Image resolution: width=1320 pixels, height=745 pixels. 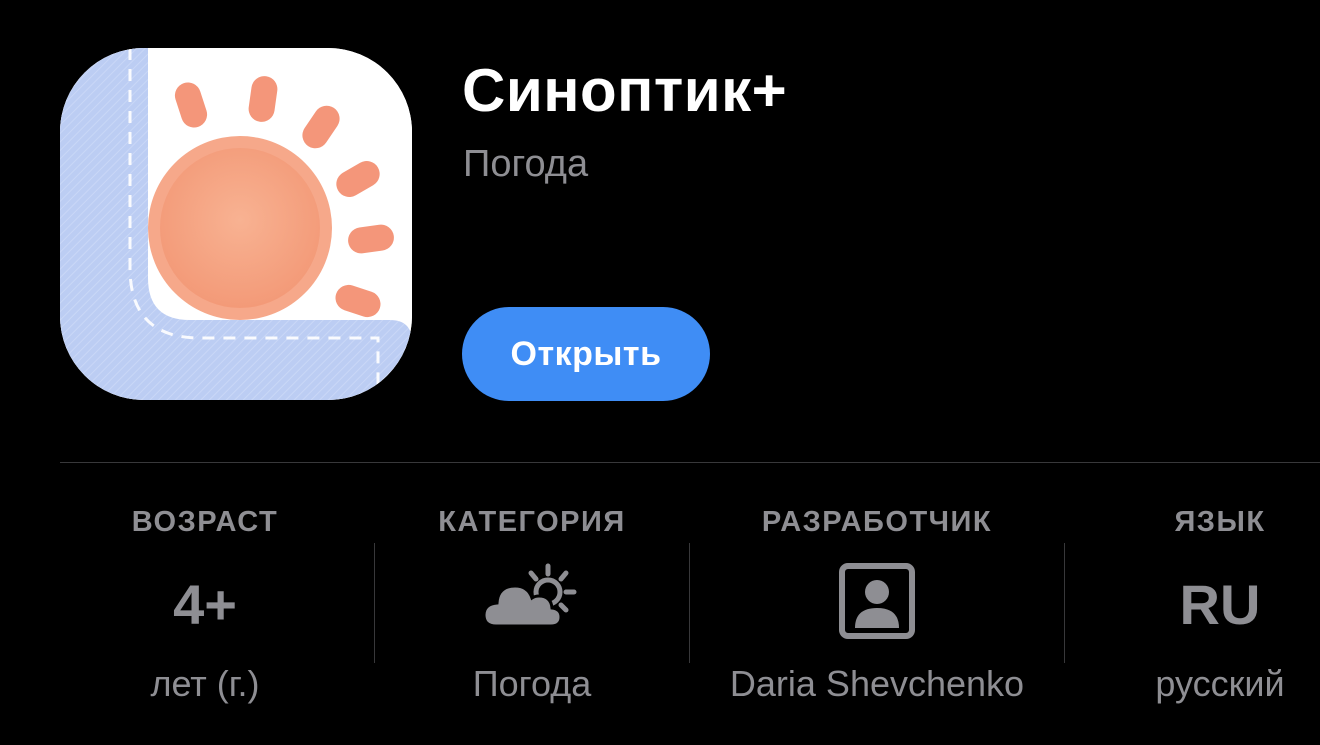 I want to click on person-portrait-icon, so click(x=877, y=603).